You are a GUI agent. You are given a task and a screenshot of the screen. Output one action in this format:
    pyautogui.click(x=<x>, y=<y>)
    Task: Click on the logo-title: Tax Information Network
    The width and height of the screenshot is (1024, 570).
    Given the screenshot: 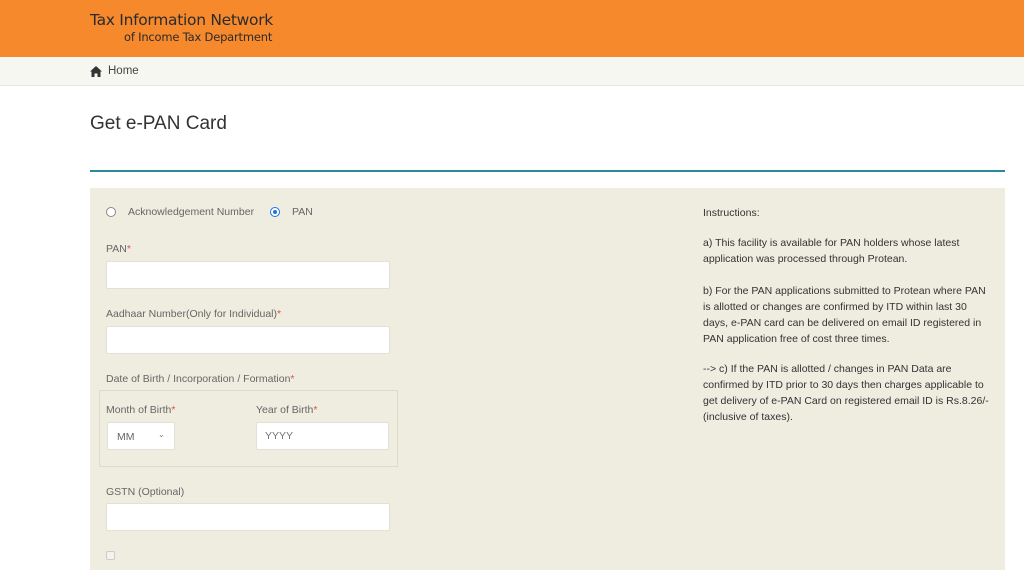 What is the action you would take?
    pyautogui.click(x=181, y=20)
    